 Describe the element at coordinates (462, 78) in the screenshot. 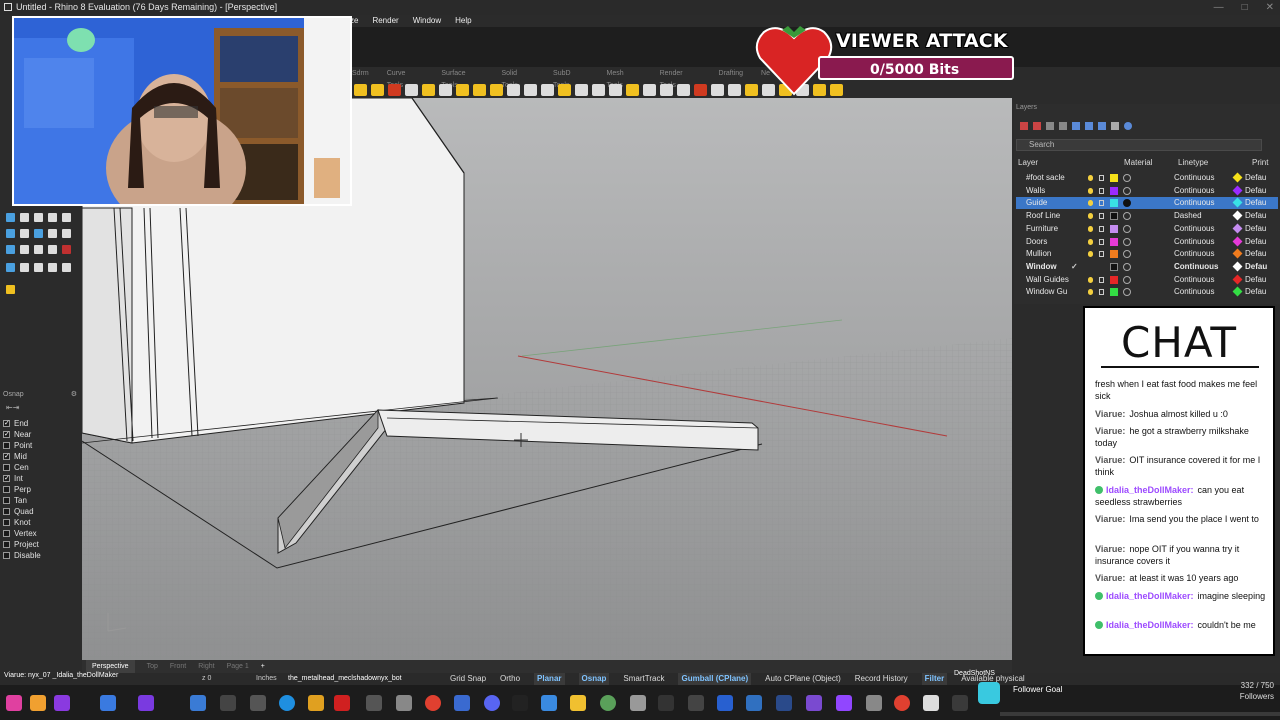

I see `tab-surface-tools: Surface Tools` at that location.